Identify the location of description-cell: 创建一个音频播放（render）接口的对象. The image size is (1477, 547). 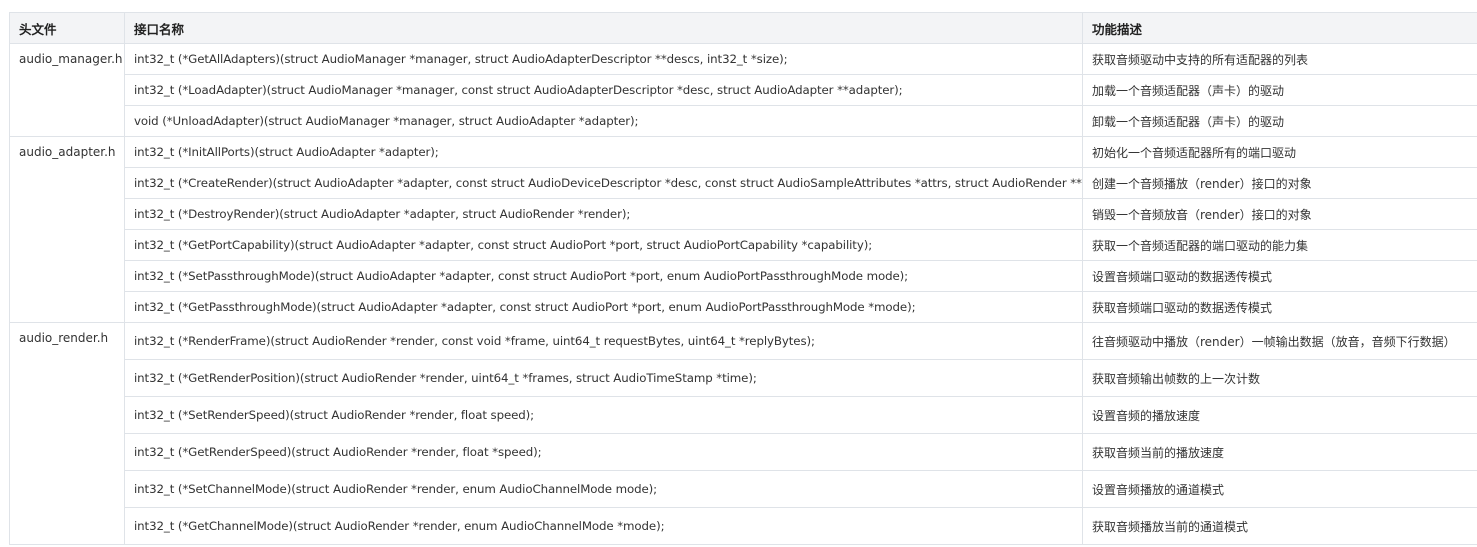
(1279, 183).